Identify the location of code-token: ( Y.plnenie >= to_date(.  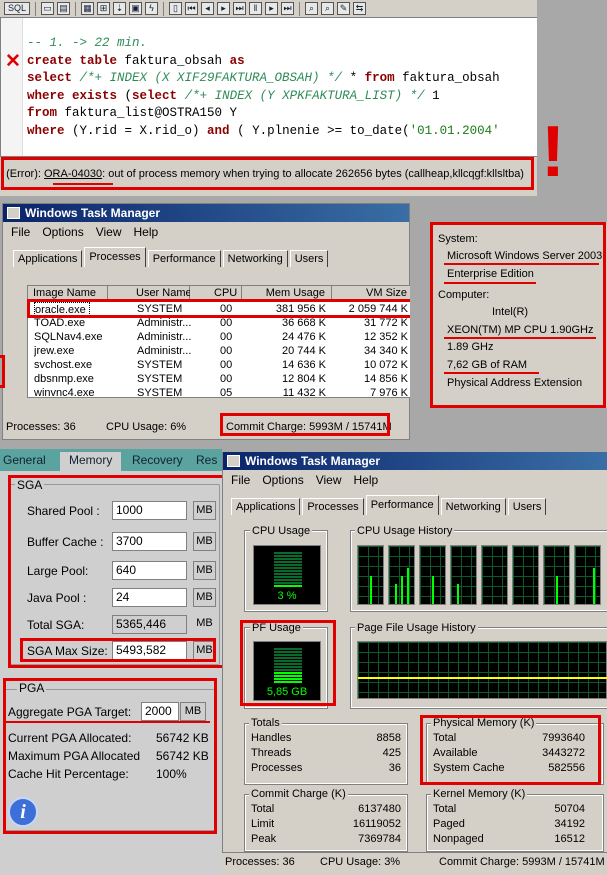
(323, 130).